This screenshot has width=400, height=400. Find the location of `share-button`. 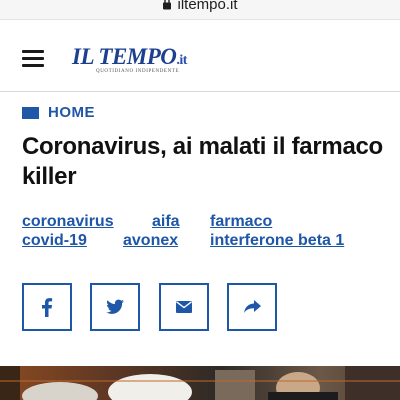

share-button is located at coordinates (252, 307).